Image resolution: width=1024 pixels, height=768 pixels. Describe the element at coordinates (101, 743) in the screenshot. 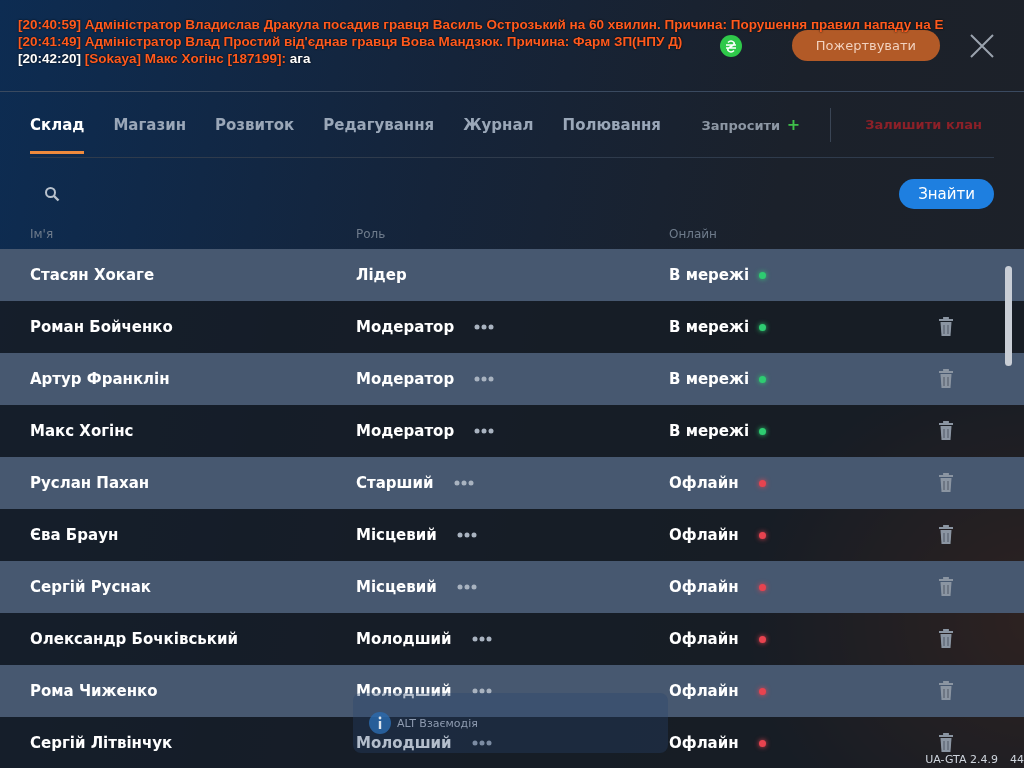

I see `member-name: Сергій Літвінчук` at that location.